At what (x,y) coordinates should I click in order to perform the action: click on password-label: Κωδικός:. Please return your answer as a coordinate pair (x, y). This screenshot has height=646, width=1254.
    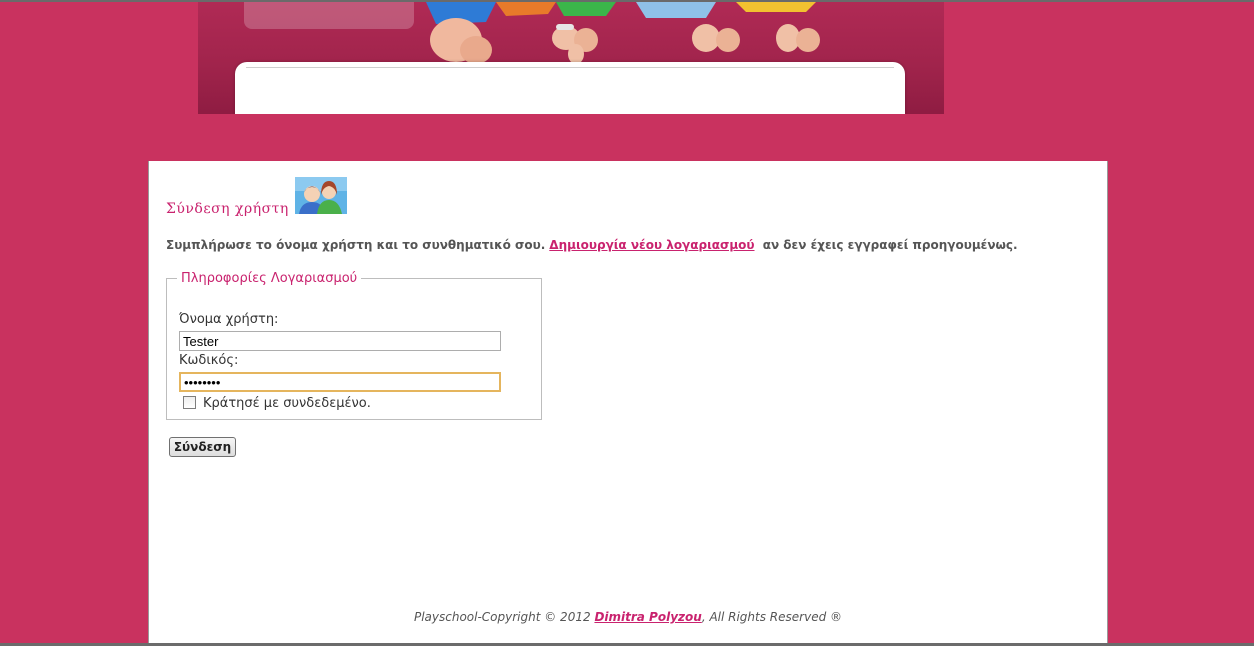
    Looking at the image, I should click on (209, 360).